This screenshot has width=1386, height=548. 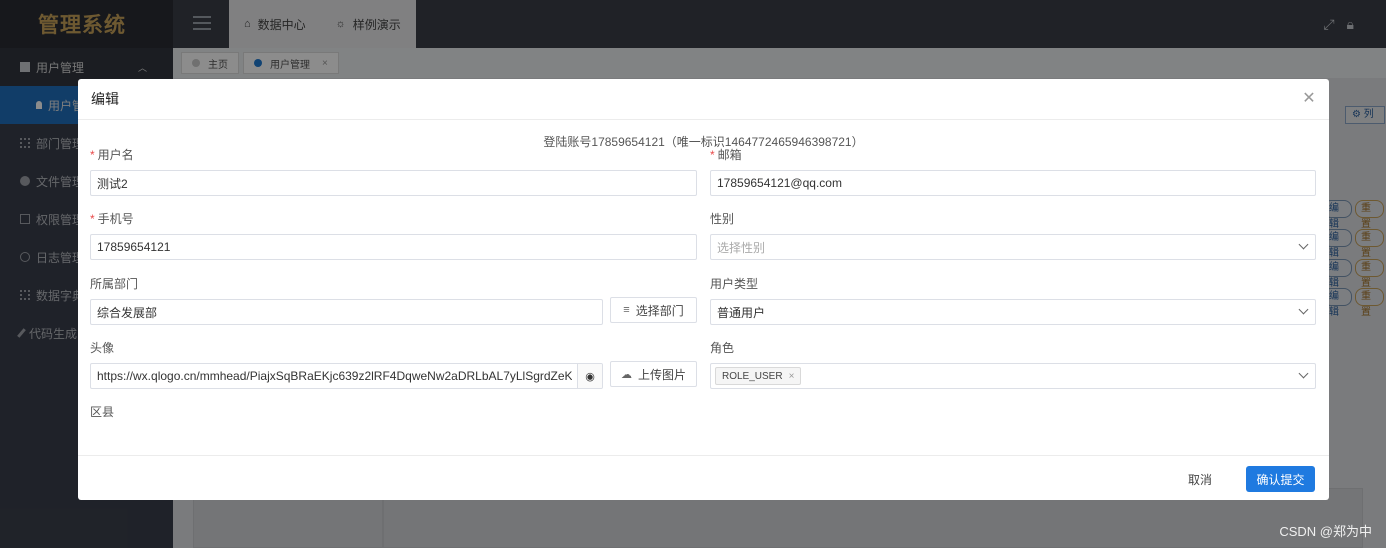 I want to click on field-label: 头像, so click(x=102, y=348).